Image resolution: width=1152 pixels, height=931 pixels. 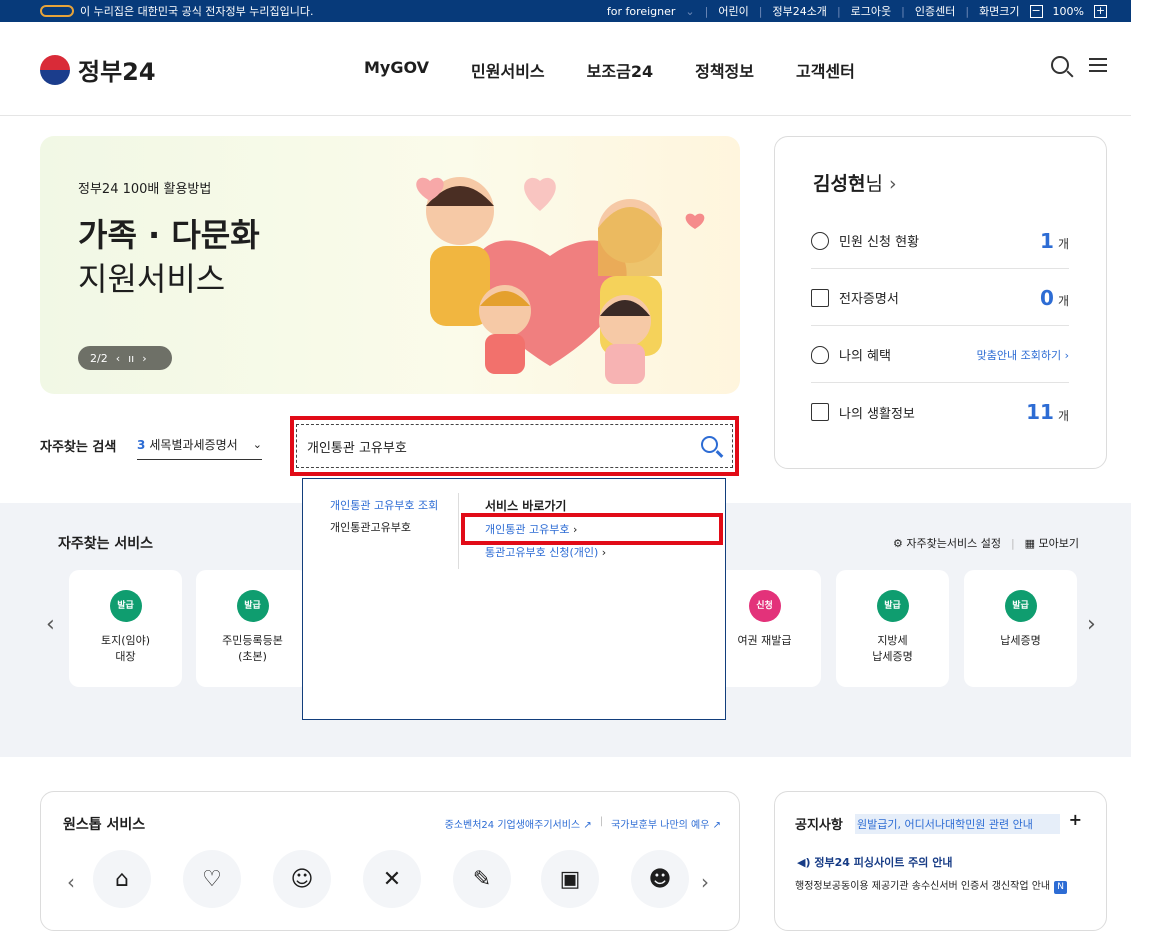 I want to click on applications-count: 1, so click(x=1047, y=240).